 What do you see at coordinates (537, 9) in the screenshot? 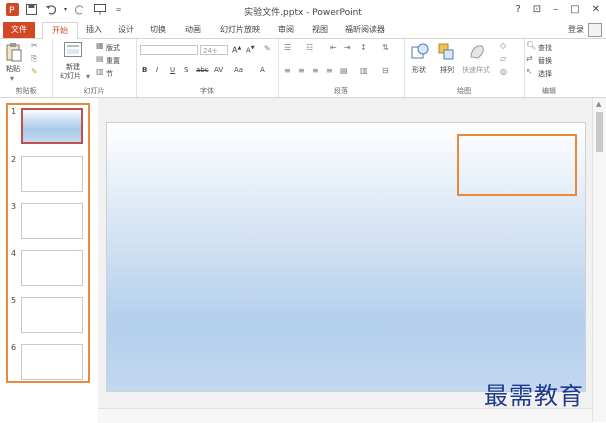
I see `ribbon-display-options-button: ⊡` at bounding box center [537, 9].